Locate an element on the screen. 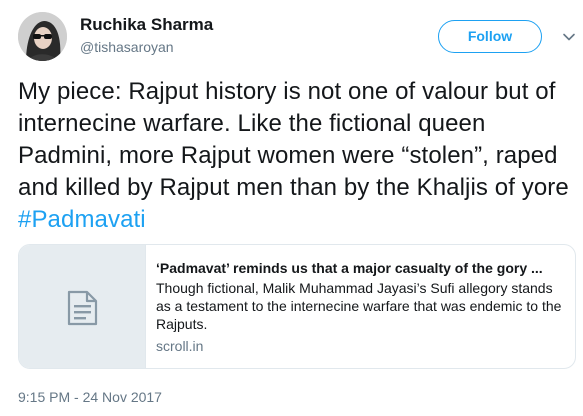 This screenshot has width=583, height=416. avatar is located at coordinates (42, 36).